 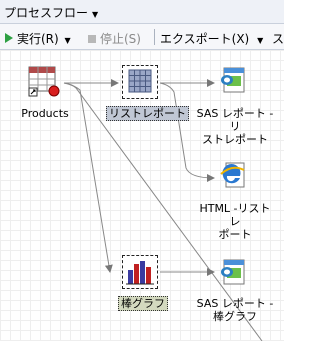 I want to click on sas-report-2-label: SAS レポート - 棒グラフ, so click(x=235, y=310).